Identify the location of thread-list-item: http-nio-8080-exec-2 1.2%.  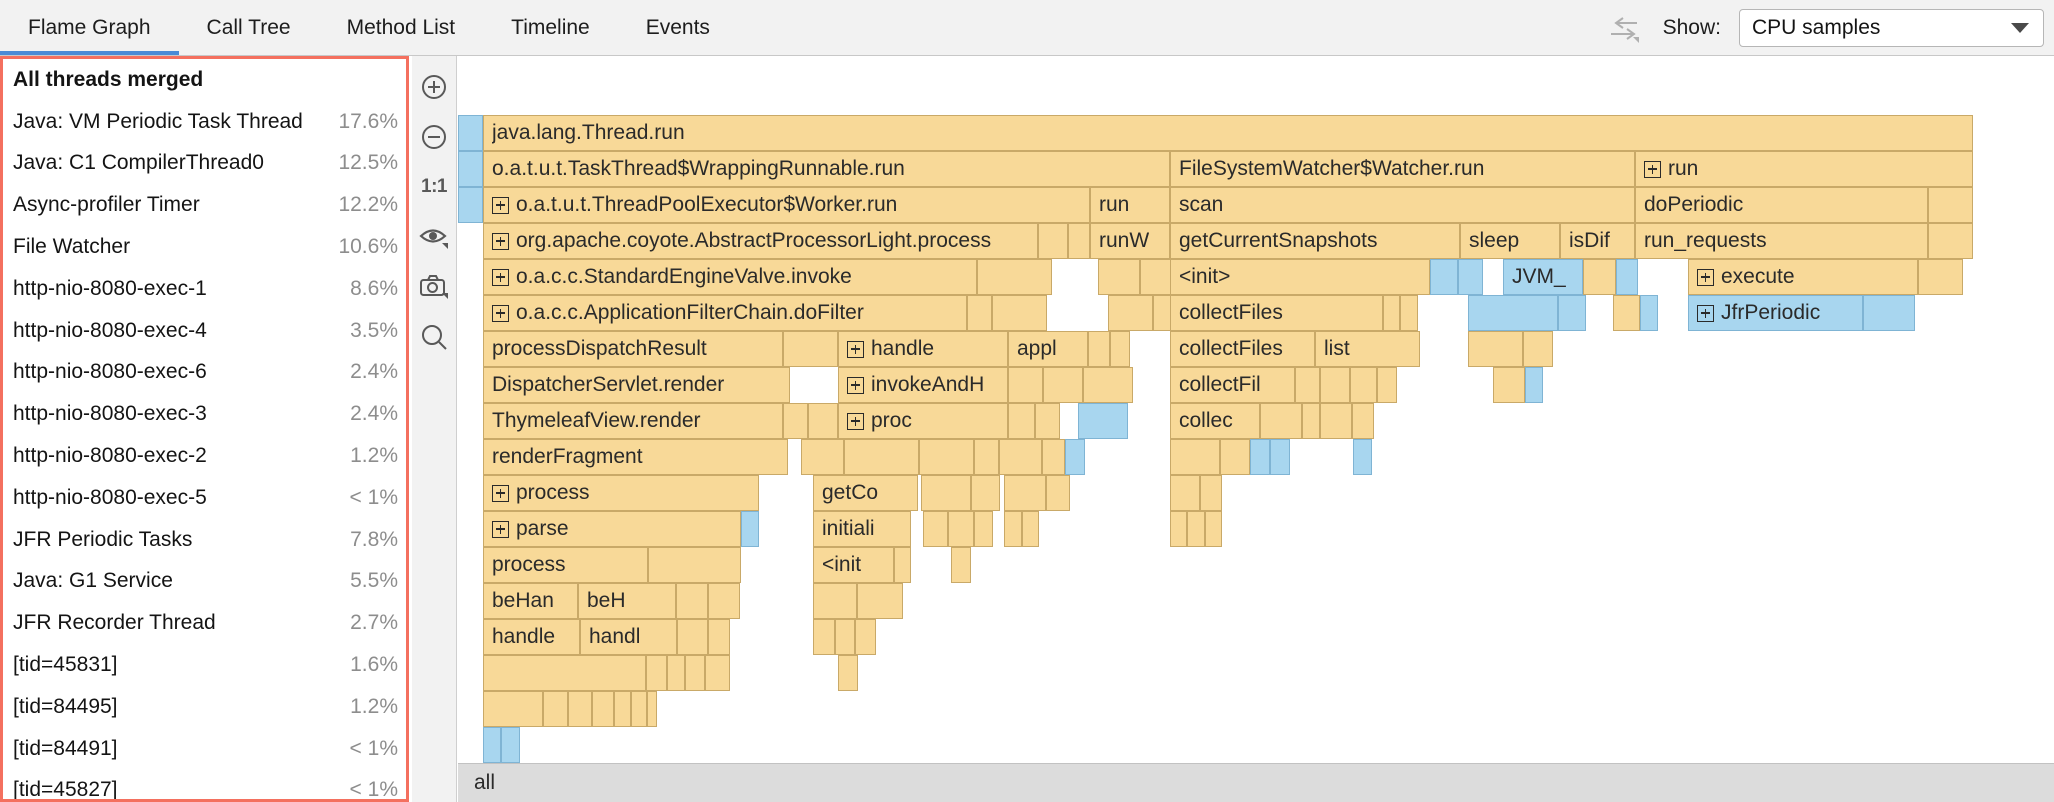
(204, 456).